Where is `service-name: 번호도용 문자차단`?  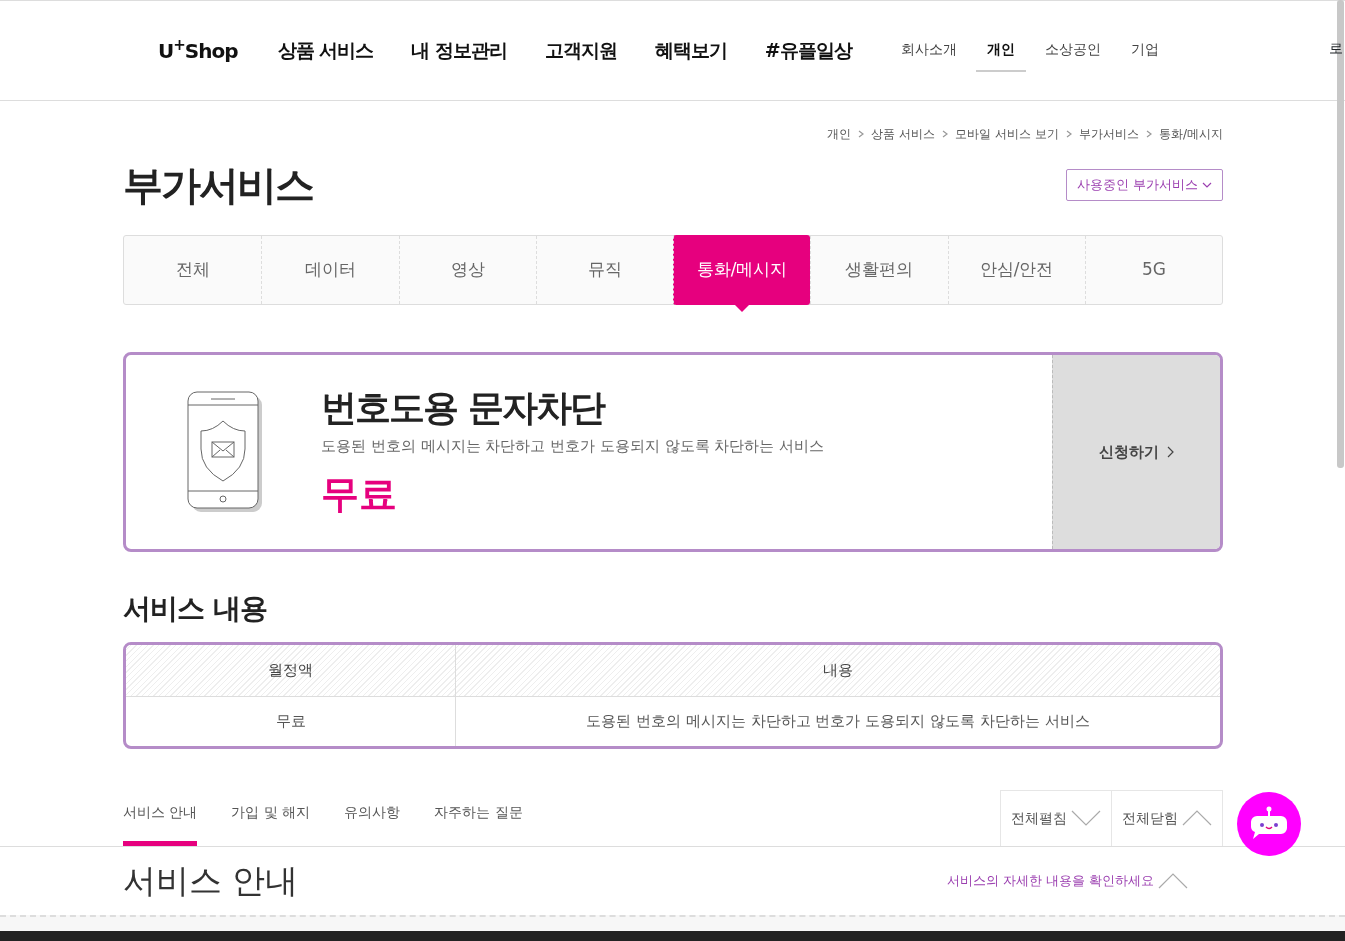 service-name: 번호도용 문자차단 is located at coordinates (463, 408).